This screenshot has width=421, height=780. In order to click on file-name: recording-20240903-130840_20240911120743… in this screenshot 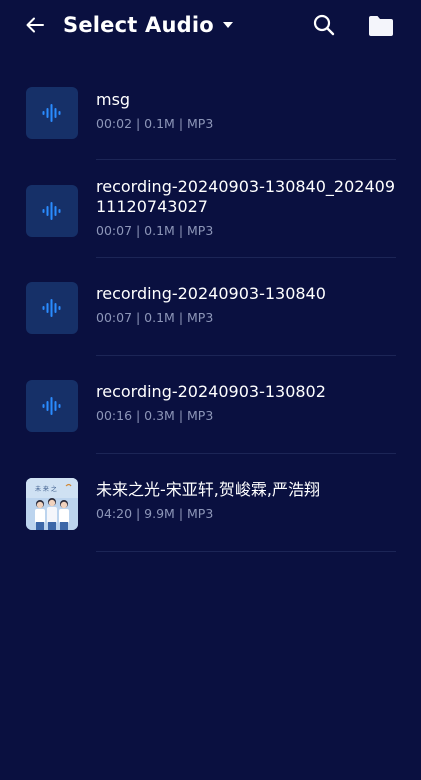, I will do `click(245, 196)`.